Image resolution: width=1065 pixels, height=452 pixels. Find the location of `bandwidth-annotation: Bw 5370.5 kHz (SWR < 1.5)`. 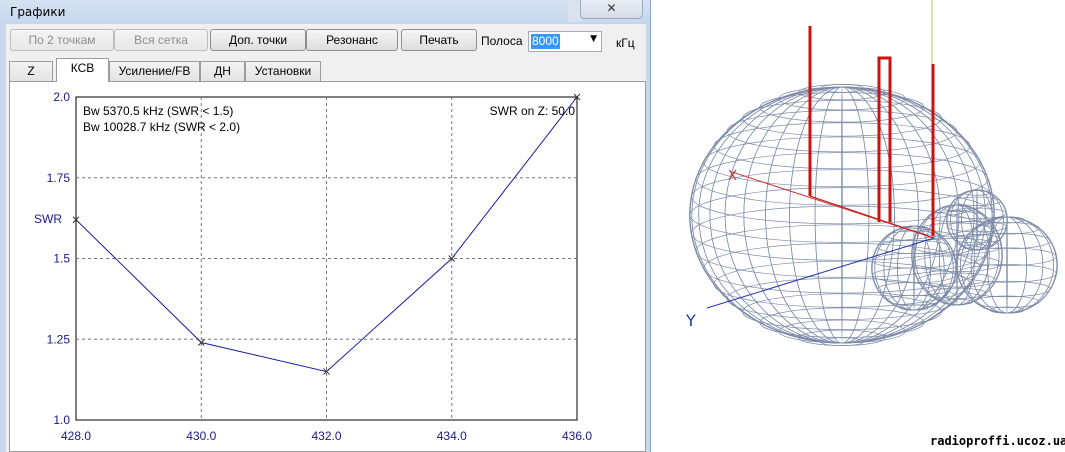

bandwidth-annotation: Bw 5370.5 kHz (SWR < 1.5) is located at coordinates (158, 111).